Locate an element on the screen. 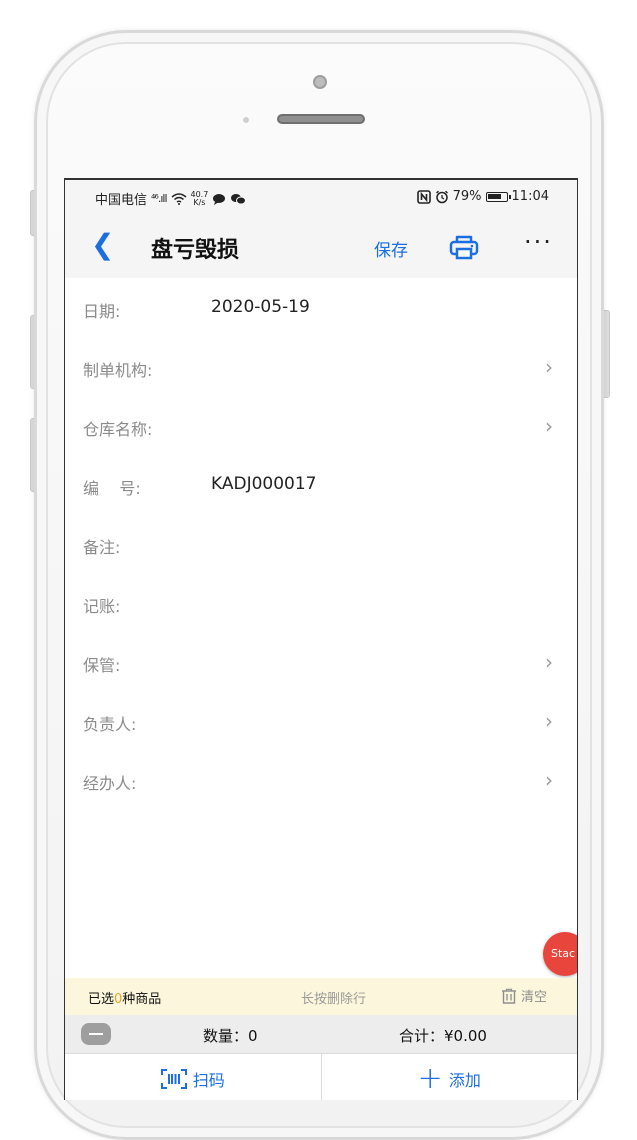 The height and width of the screenshot is (1140, 637). earpiece-speaker is located at coordinates (321, 119).